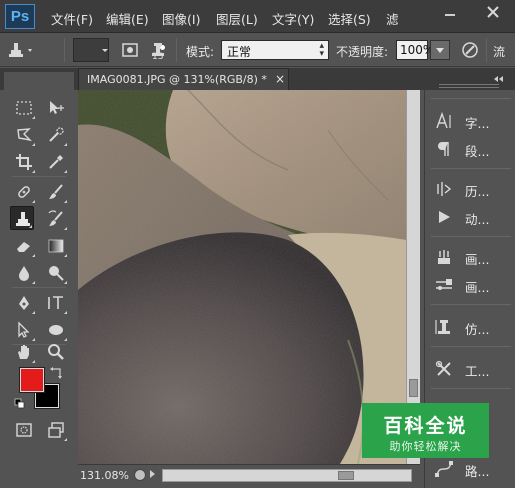 The image size is (515, 488). Describe the element at coordinates (56, 273) in the screenshot. I see `dodge-tool` at that location.